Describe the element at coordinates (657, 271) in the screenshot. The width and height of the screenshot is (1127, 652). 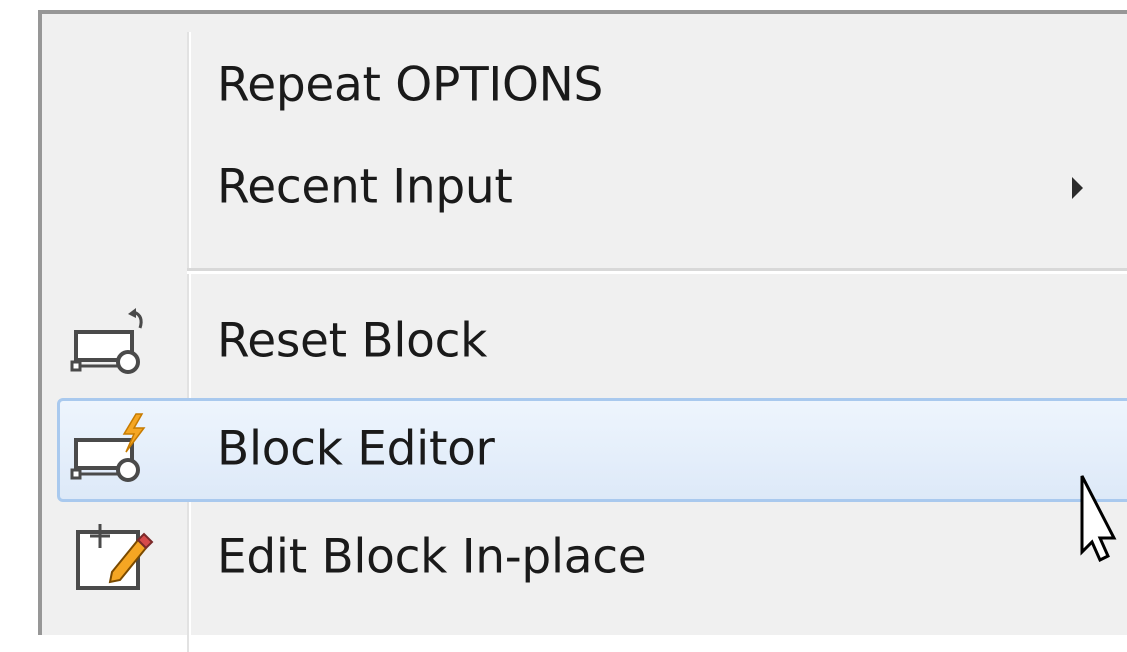
I see `menu-separator` at that location.